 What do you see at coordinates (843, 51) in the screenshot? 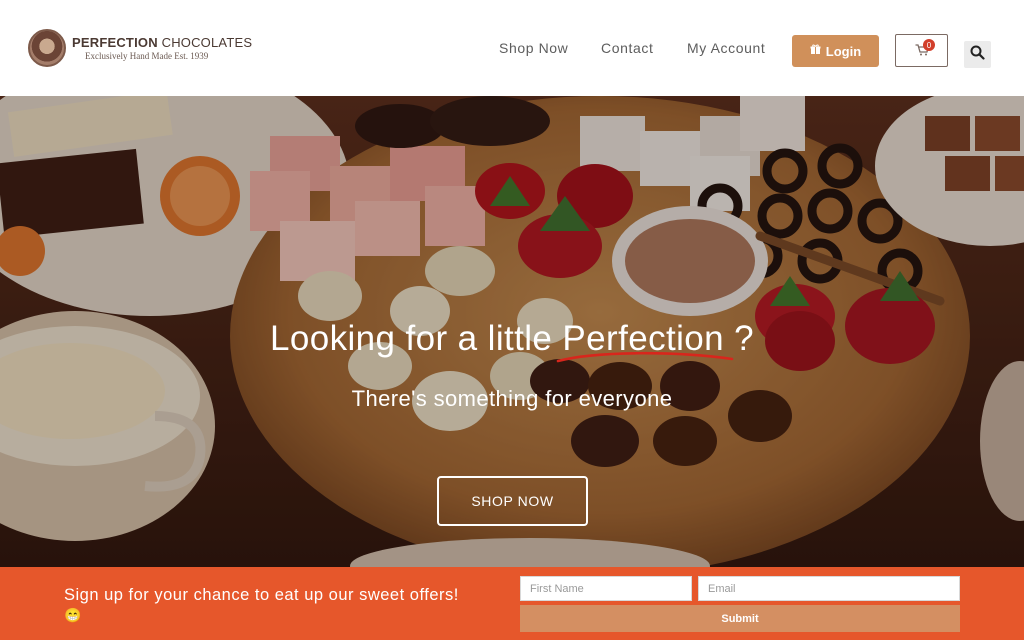
I see `login-label: Login` at bounding box center [843, 51].